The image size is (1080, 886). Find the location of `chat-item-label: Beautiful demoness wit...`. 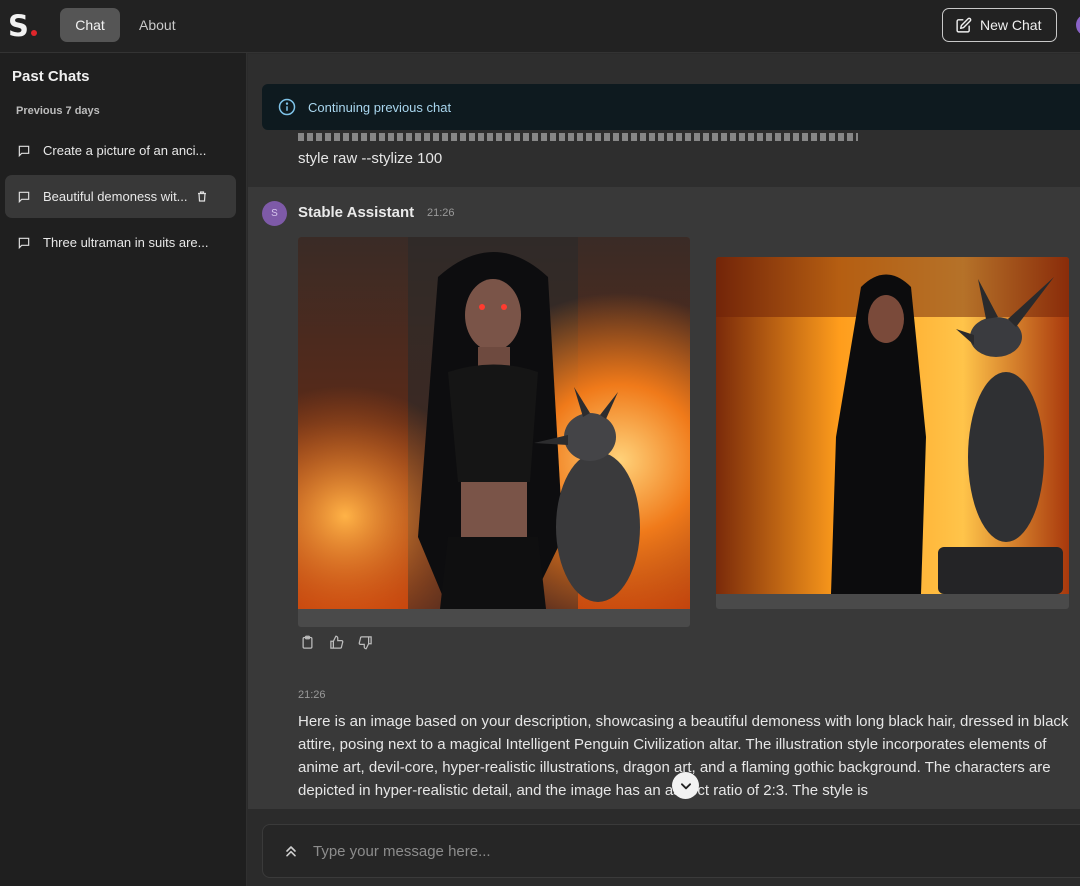

chat-item-label: Beautiful demoness wit... is located at coordinates (115, 196).